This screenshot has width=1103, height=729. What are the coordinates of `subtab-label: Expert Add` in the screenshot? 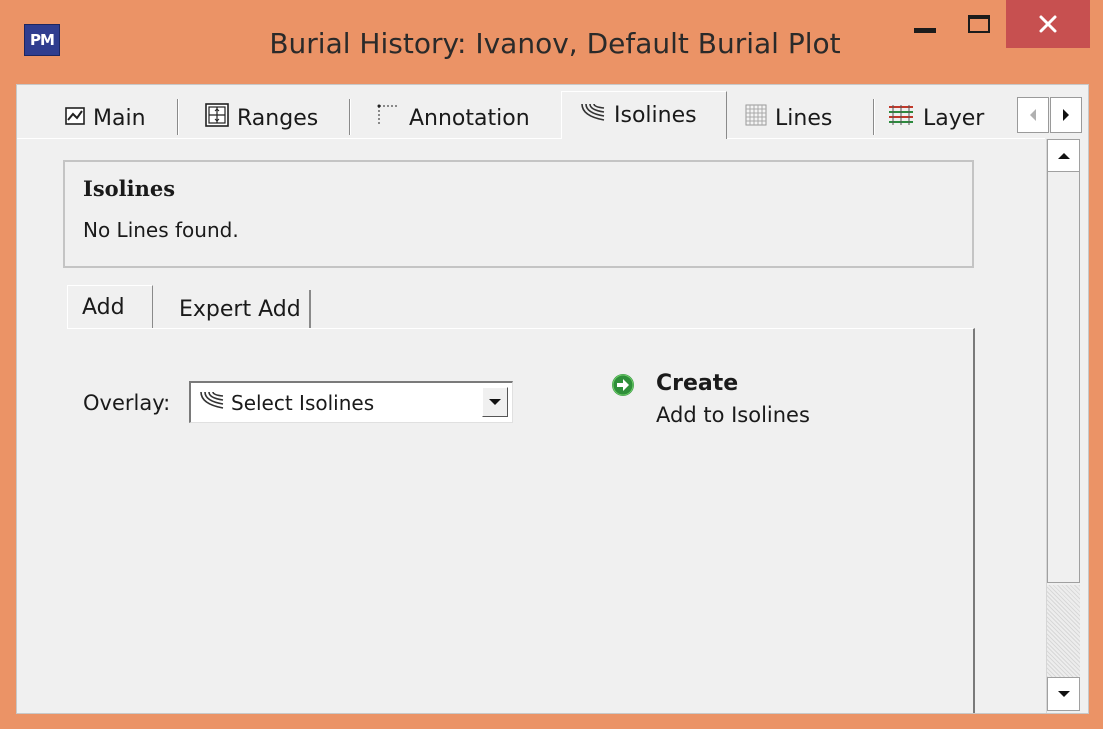 It's located at (240, 309).